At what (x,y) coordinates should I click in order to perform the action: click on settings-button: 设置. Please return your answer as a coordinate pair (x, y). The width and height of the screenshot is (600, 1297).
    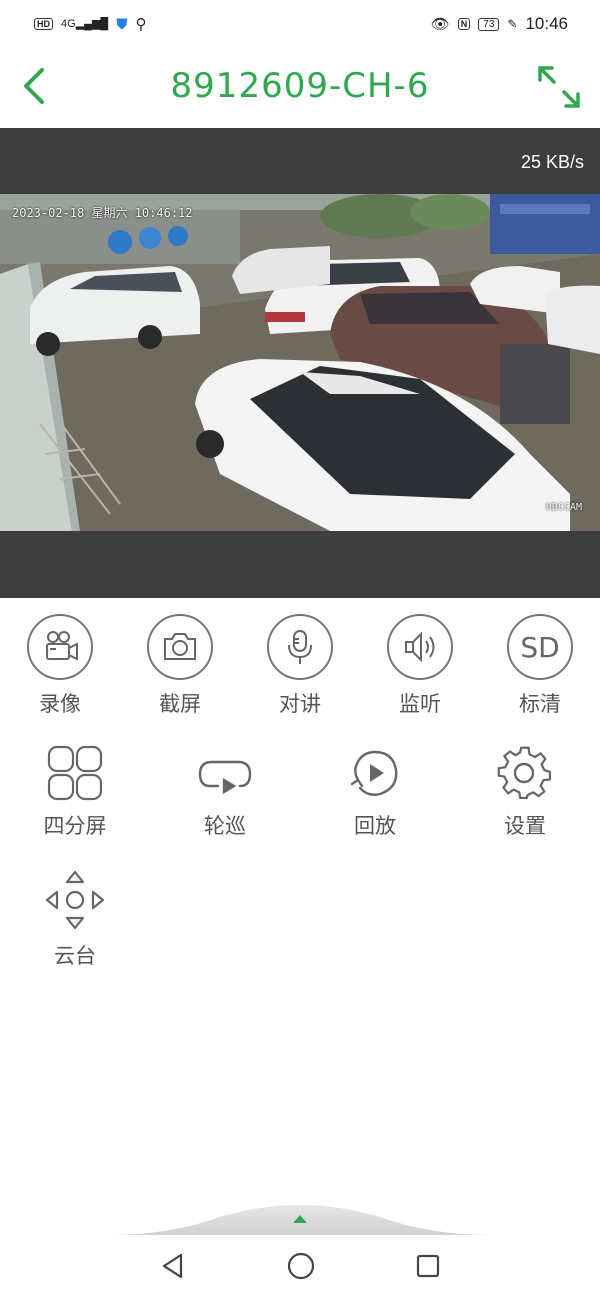
    Looking at the image, I should click on (525, 792).